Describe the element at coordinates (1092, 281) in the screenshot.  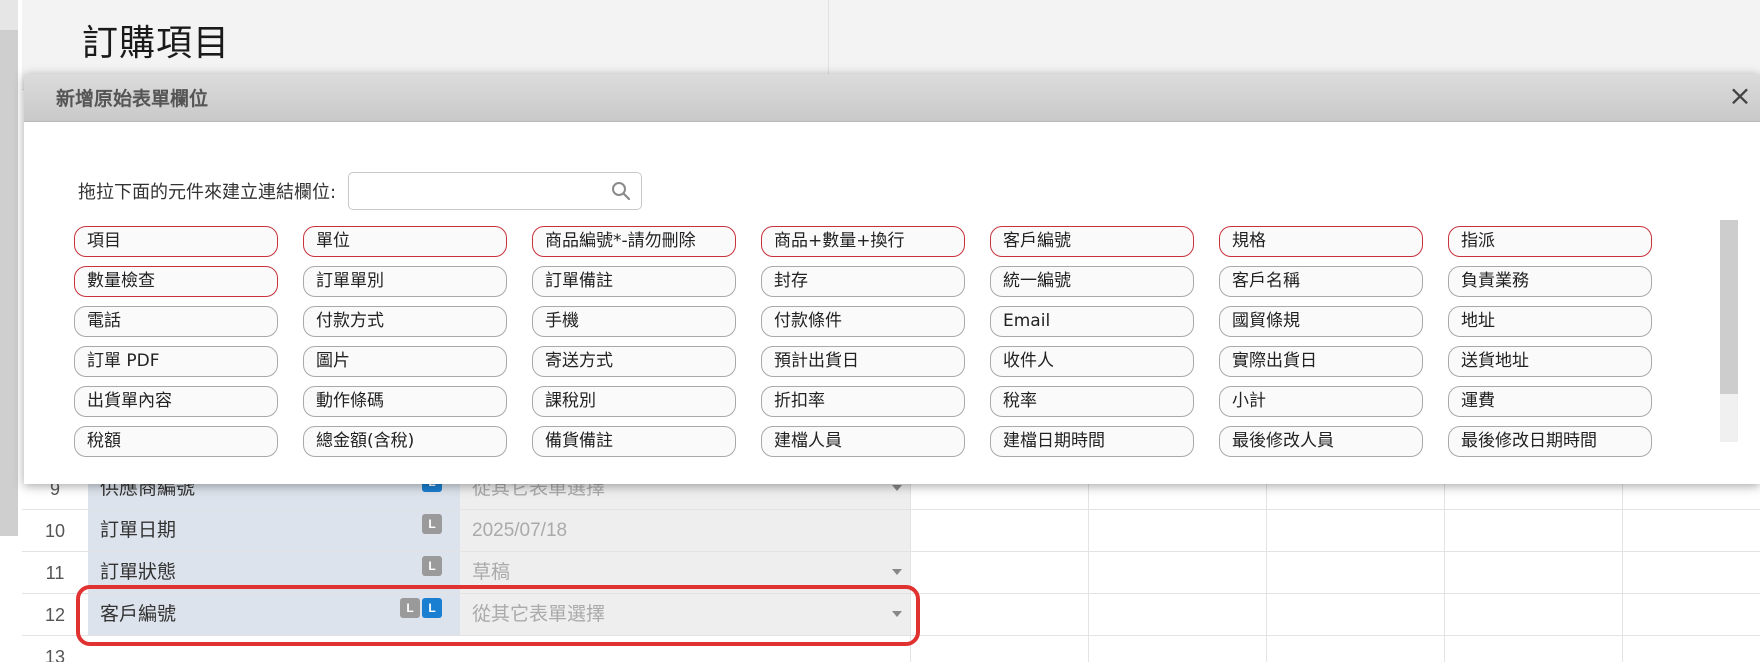
I see `field-chip: 統一編號` at that location.